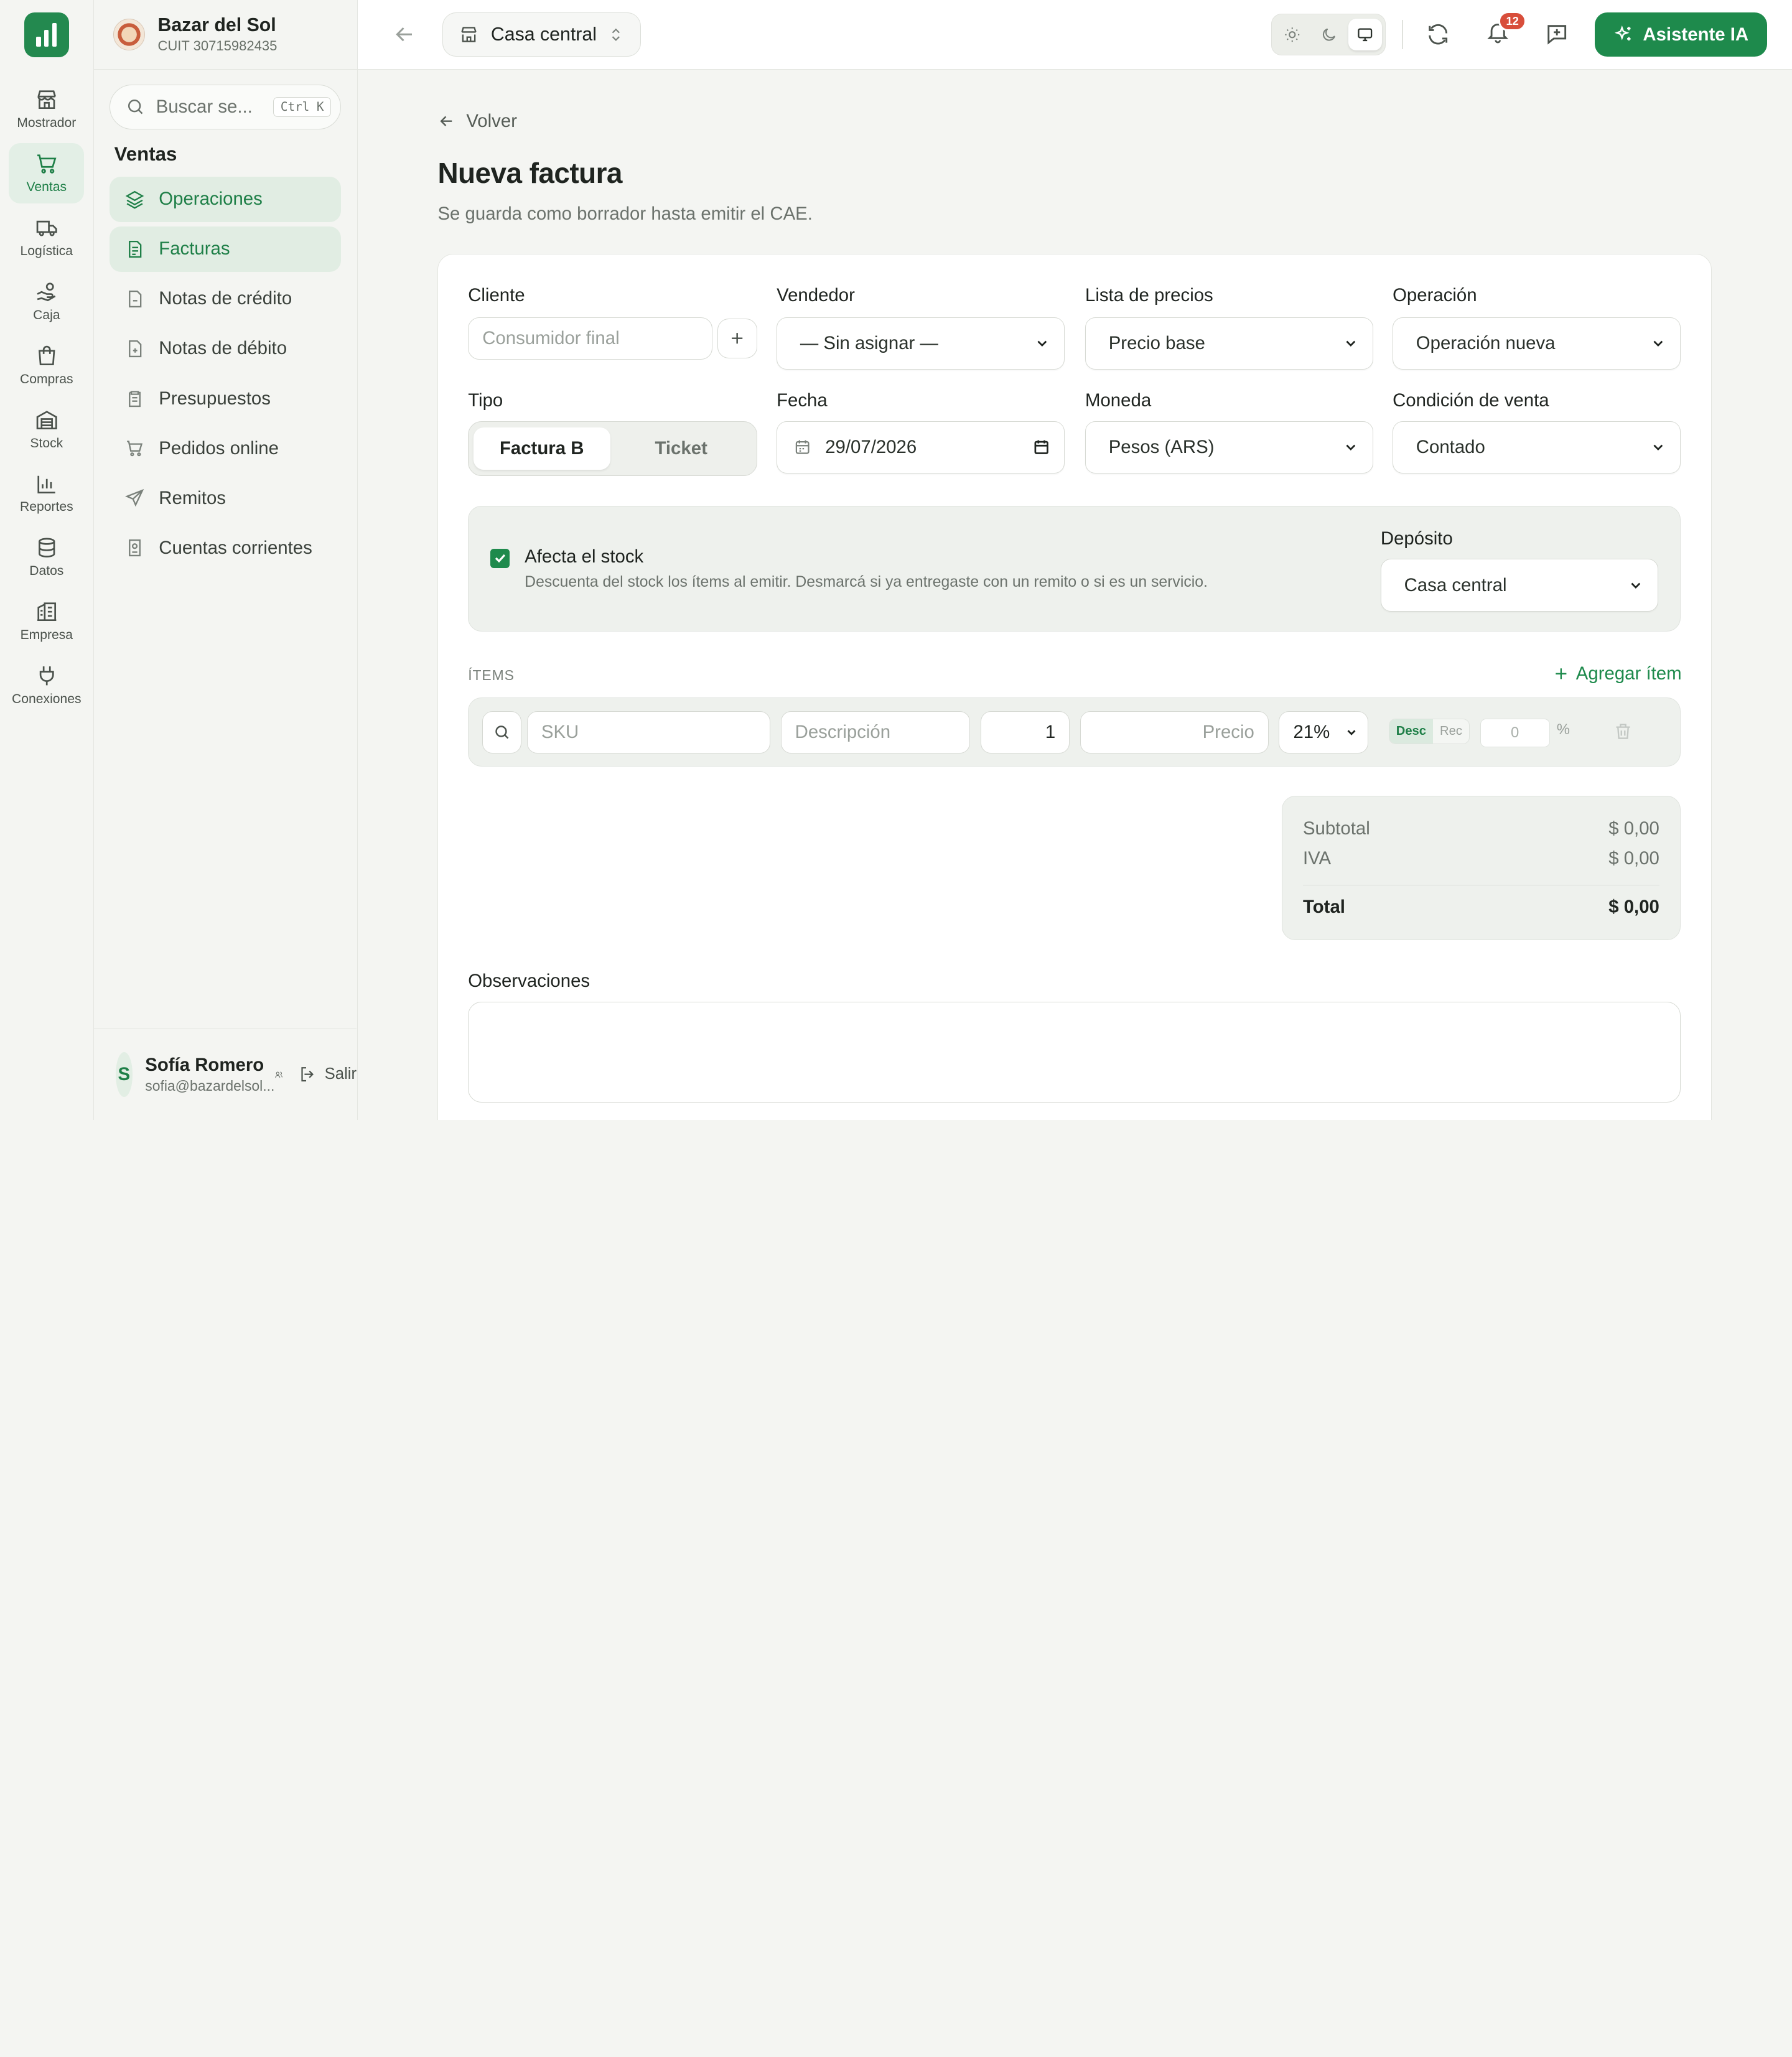 This screenshot has height=2057, width=1792. Describe the element at coordinates (46, 419) in the screenshot. I see `warehouse-icon` at that location.